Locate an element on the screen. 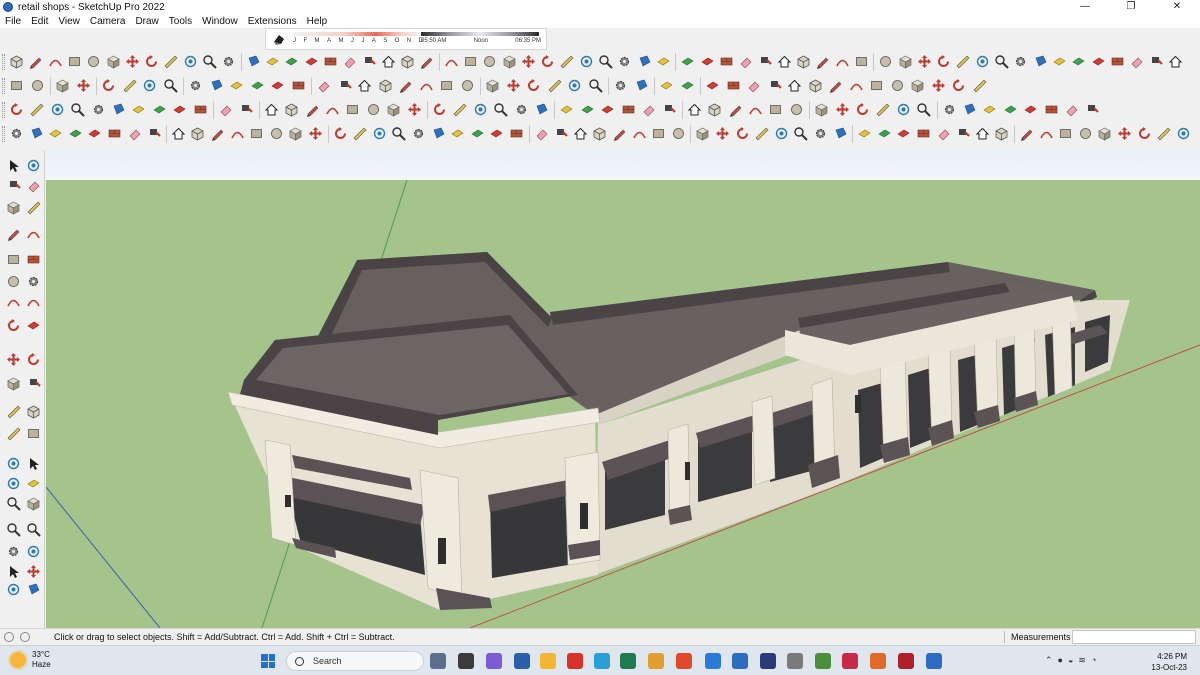 The height and width of the screenshot is (675, 1200). sketchup-active-icon is located at coordinates (934, 661).